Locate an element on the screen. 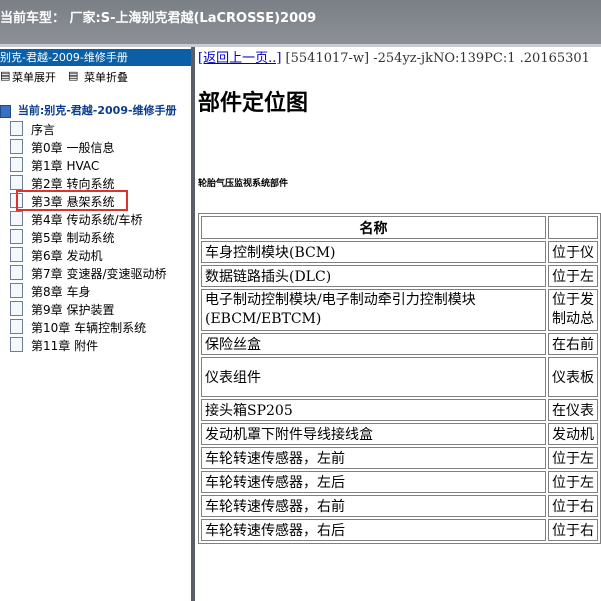 This screenshot has width=601, height=601. title-bar: 当前车型： 厂家:S-上海别克君越(LaCROSSE)2009 is located at coordinates (300, 22).